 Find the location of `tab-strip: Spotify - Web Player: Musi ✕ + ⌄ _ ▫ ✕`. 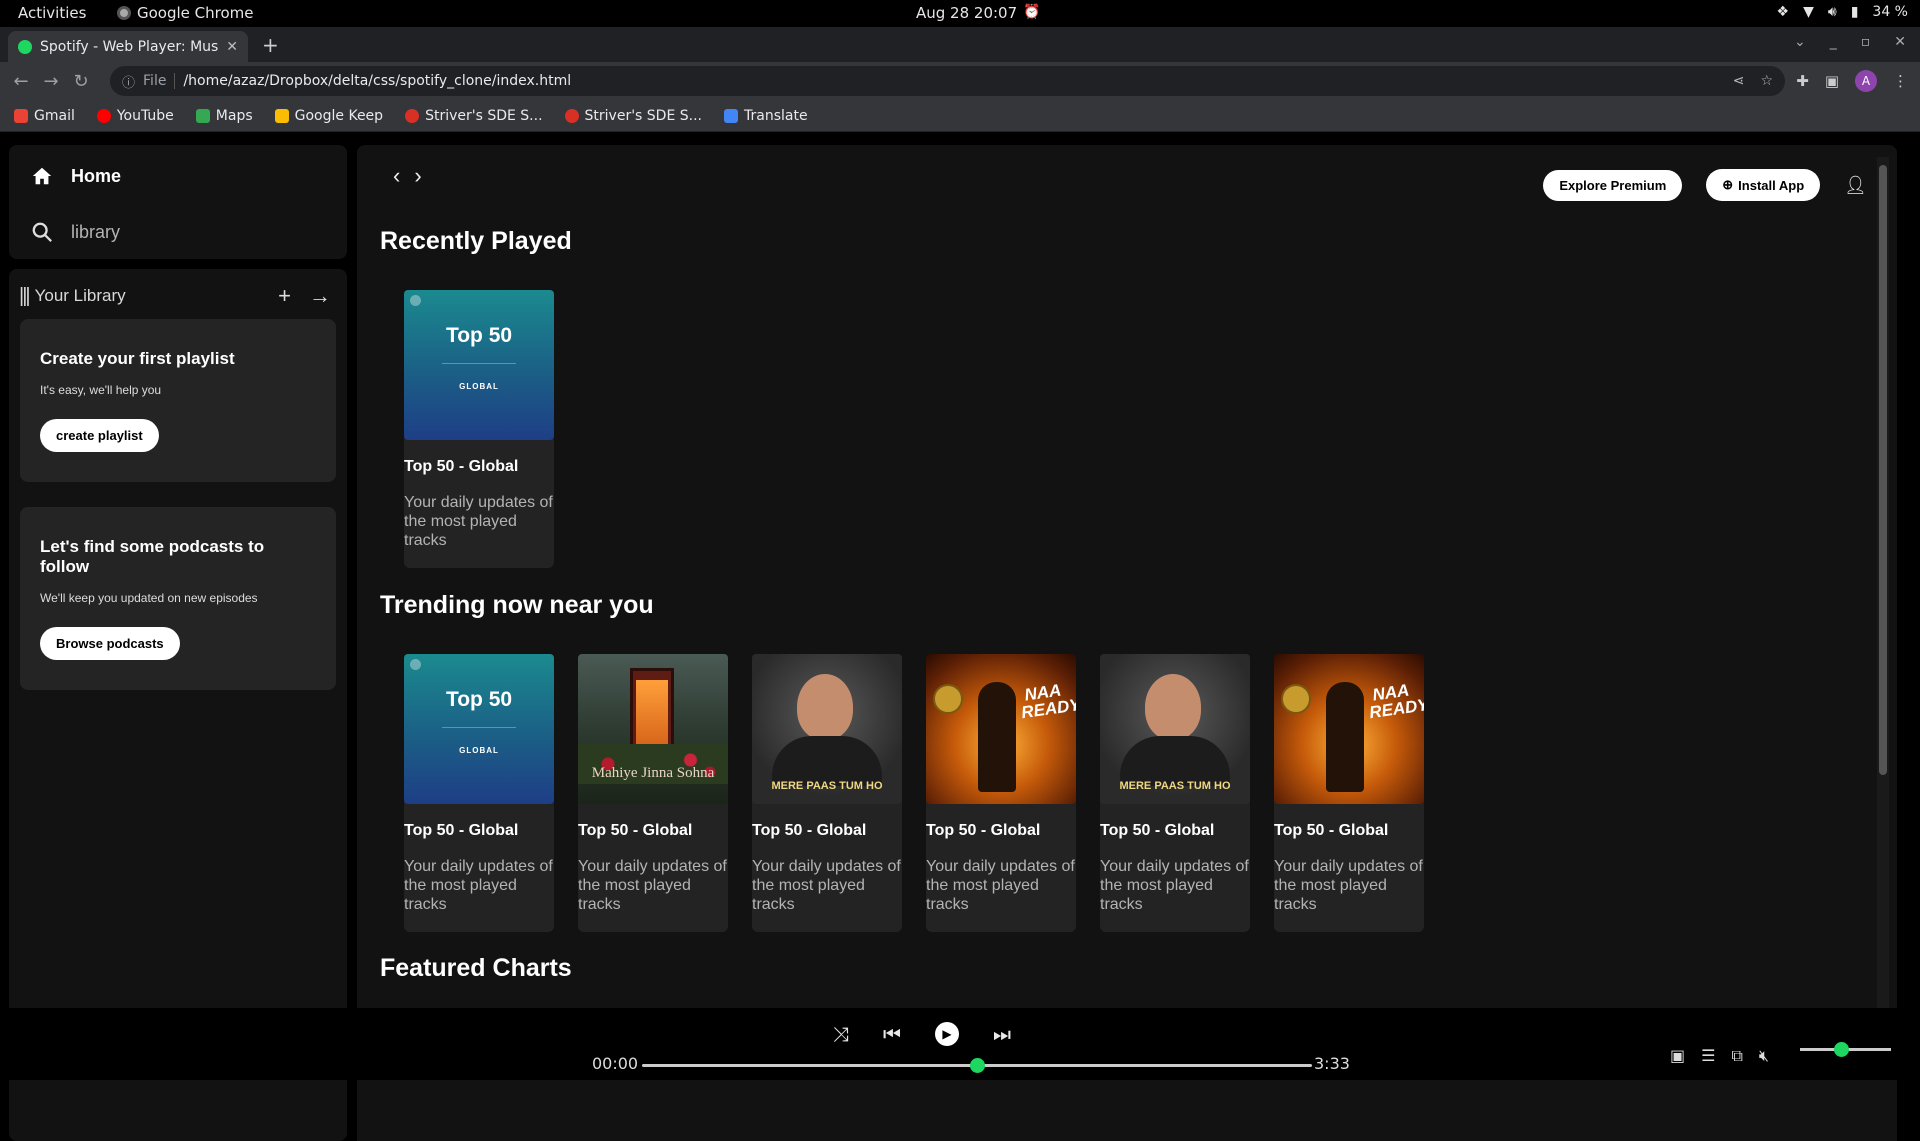

tab-strip: Spotify - Web Player: Musi ✕ + ⌄ _ ▫ ✕ is located at coordinates (960, 44).